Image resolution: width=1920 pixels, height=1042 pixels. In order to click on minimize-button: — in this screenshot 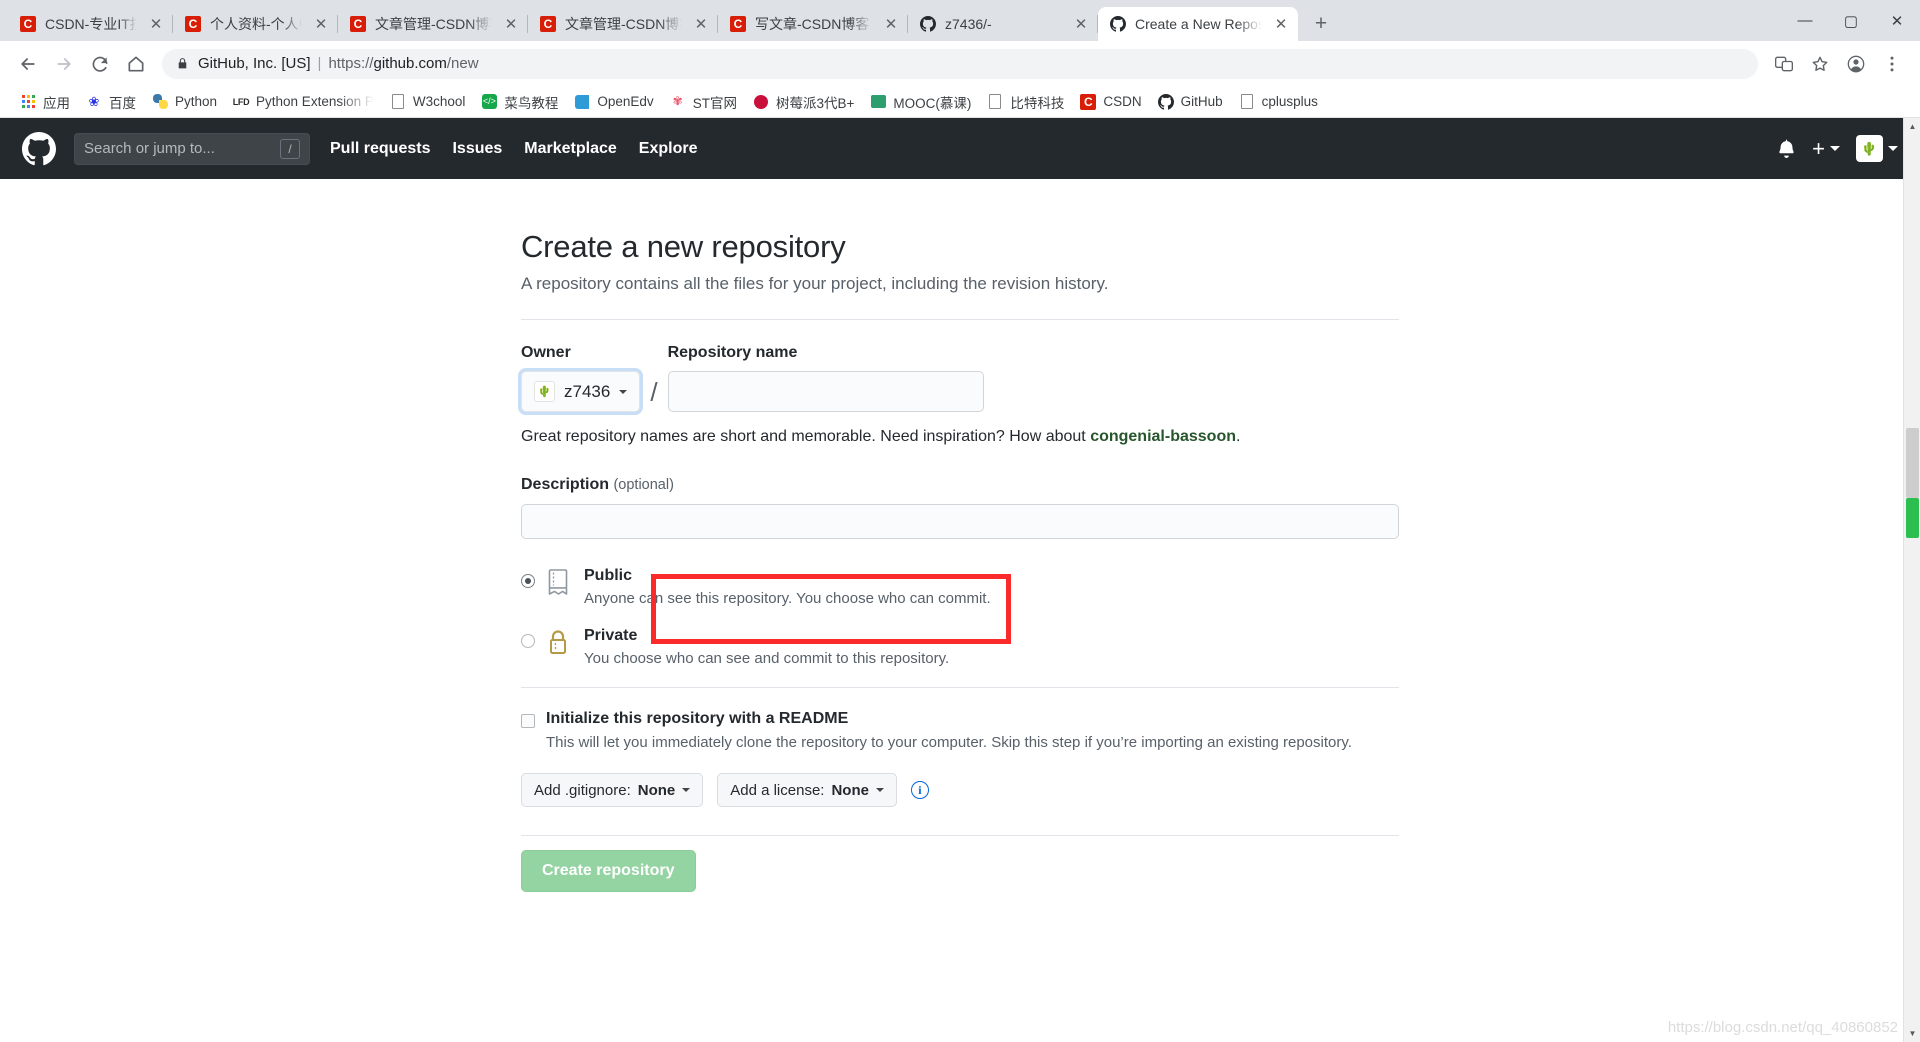, I will do `click(1805, 20)`.